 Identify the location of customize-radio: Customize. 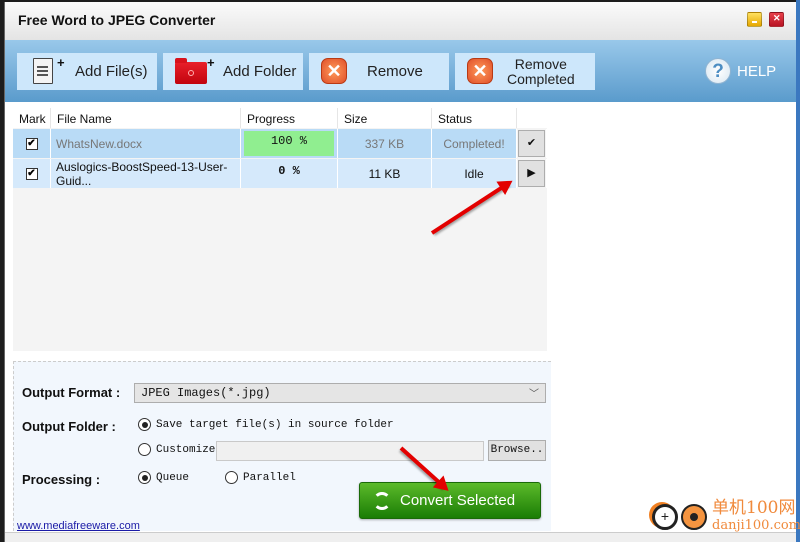
(176, 449).